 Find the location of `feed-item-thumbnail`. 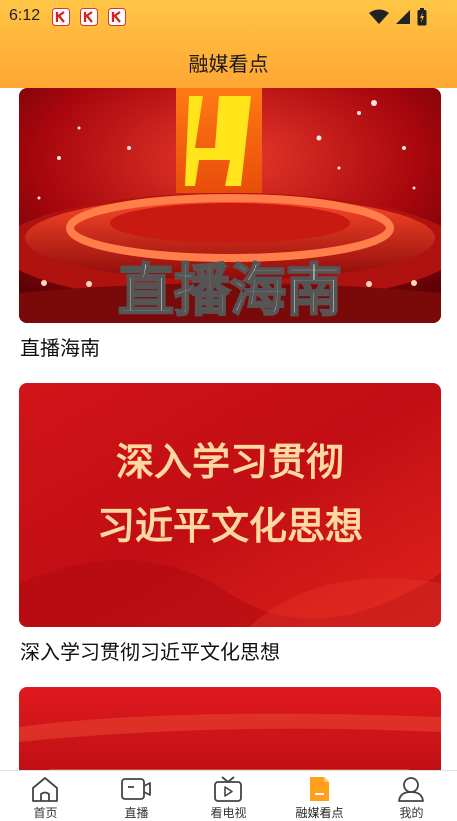

feed-item-thumbnail is located at coordinates (230, 728).